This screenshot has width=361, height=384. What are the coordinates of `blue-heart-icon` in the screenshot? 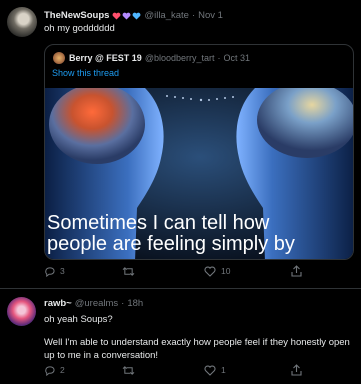 It's located at (137, 16).